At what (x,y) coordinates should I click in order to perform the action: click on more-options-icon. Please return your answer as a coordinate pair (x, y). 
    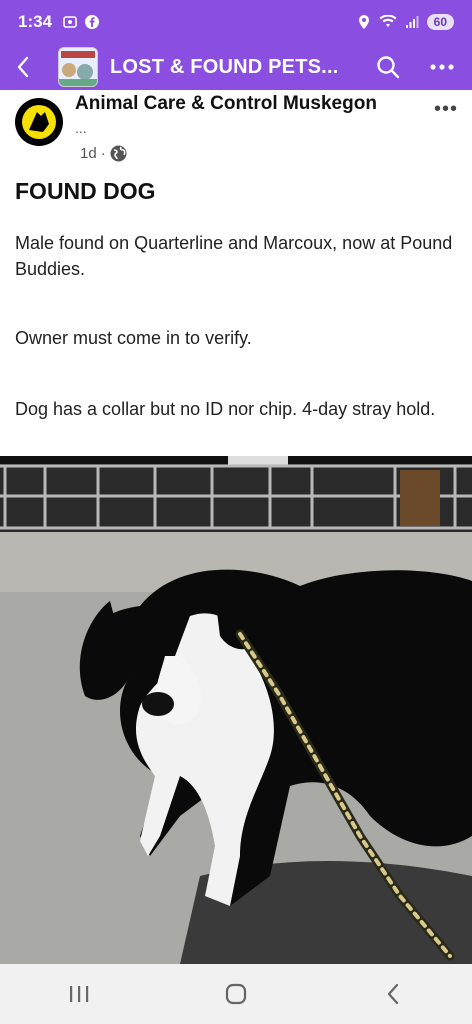
    Looking at the image, I should click on (442, 67).